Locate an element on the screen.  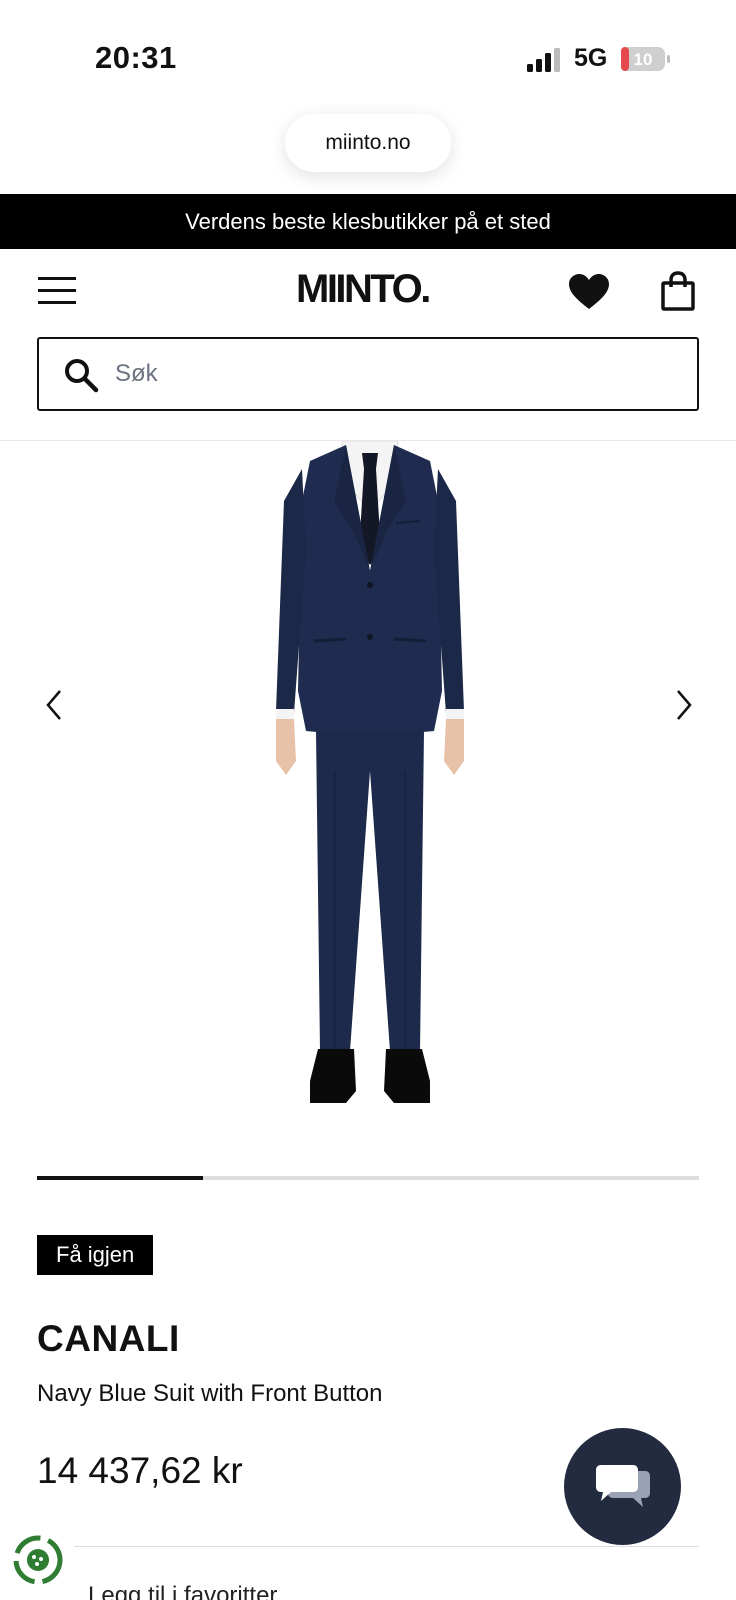
site-header: MIINTO. is located at coordinates (368, 294).